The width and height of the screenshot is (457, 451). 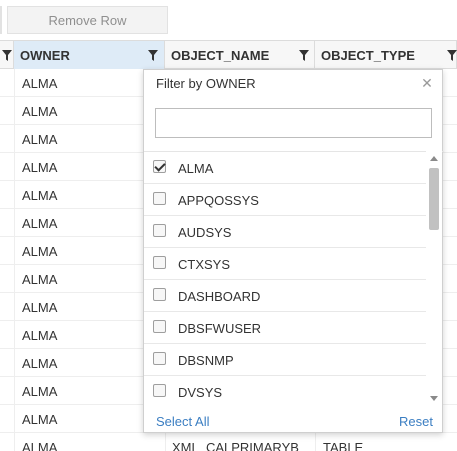 What do you see at coordinates (218, 200) in the screenshot?
I see `filter-option-label: APPQOSSYS` at bounding box center [218, 200].